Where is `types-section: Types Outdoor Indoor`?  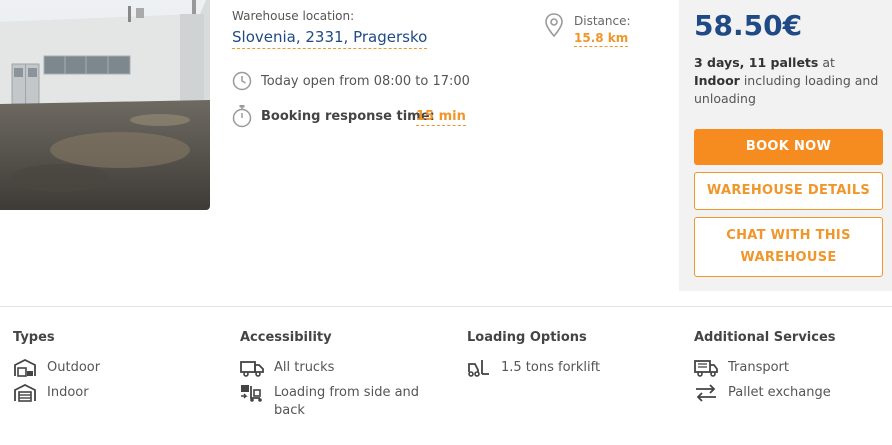 types-section: Types Outdoor Indoor is located at coordinates (113, 369).